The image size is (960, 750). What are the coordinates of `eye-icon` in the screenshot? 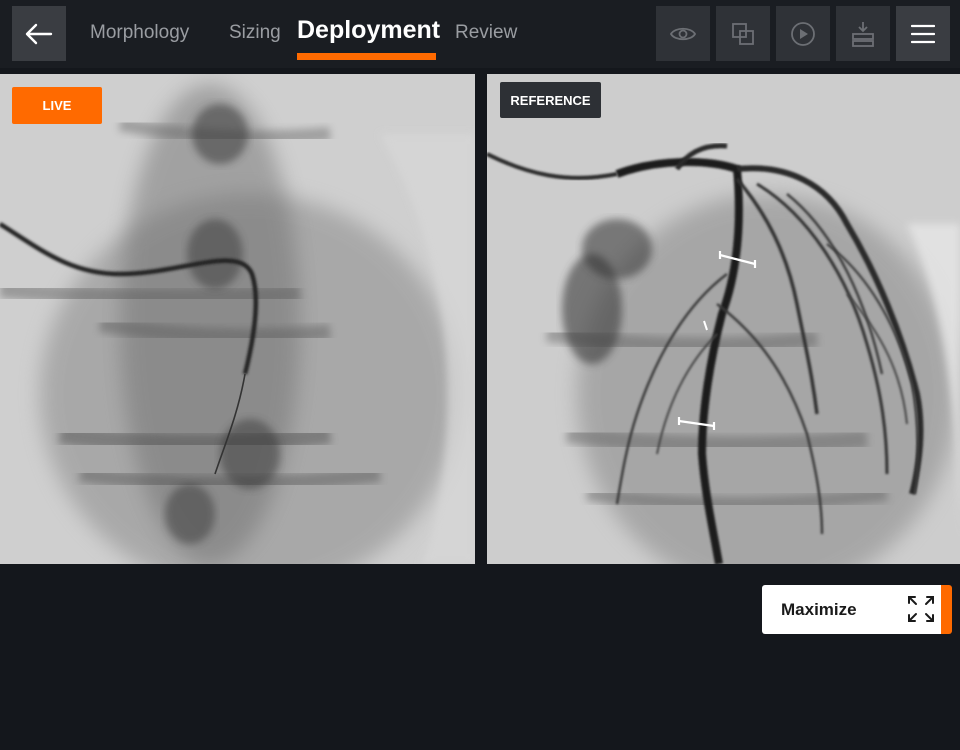 It's located at (683, 33).